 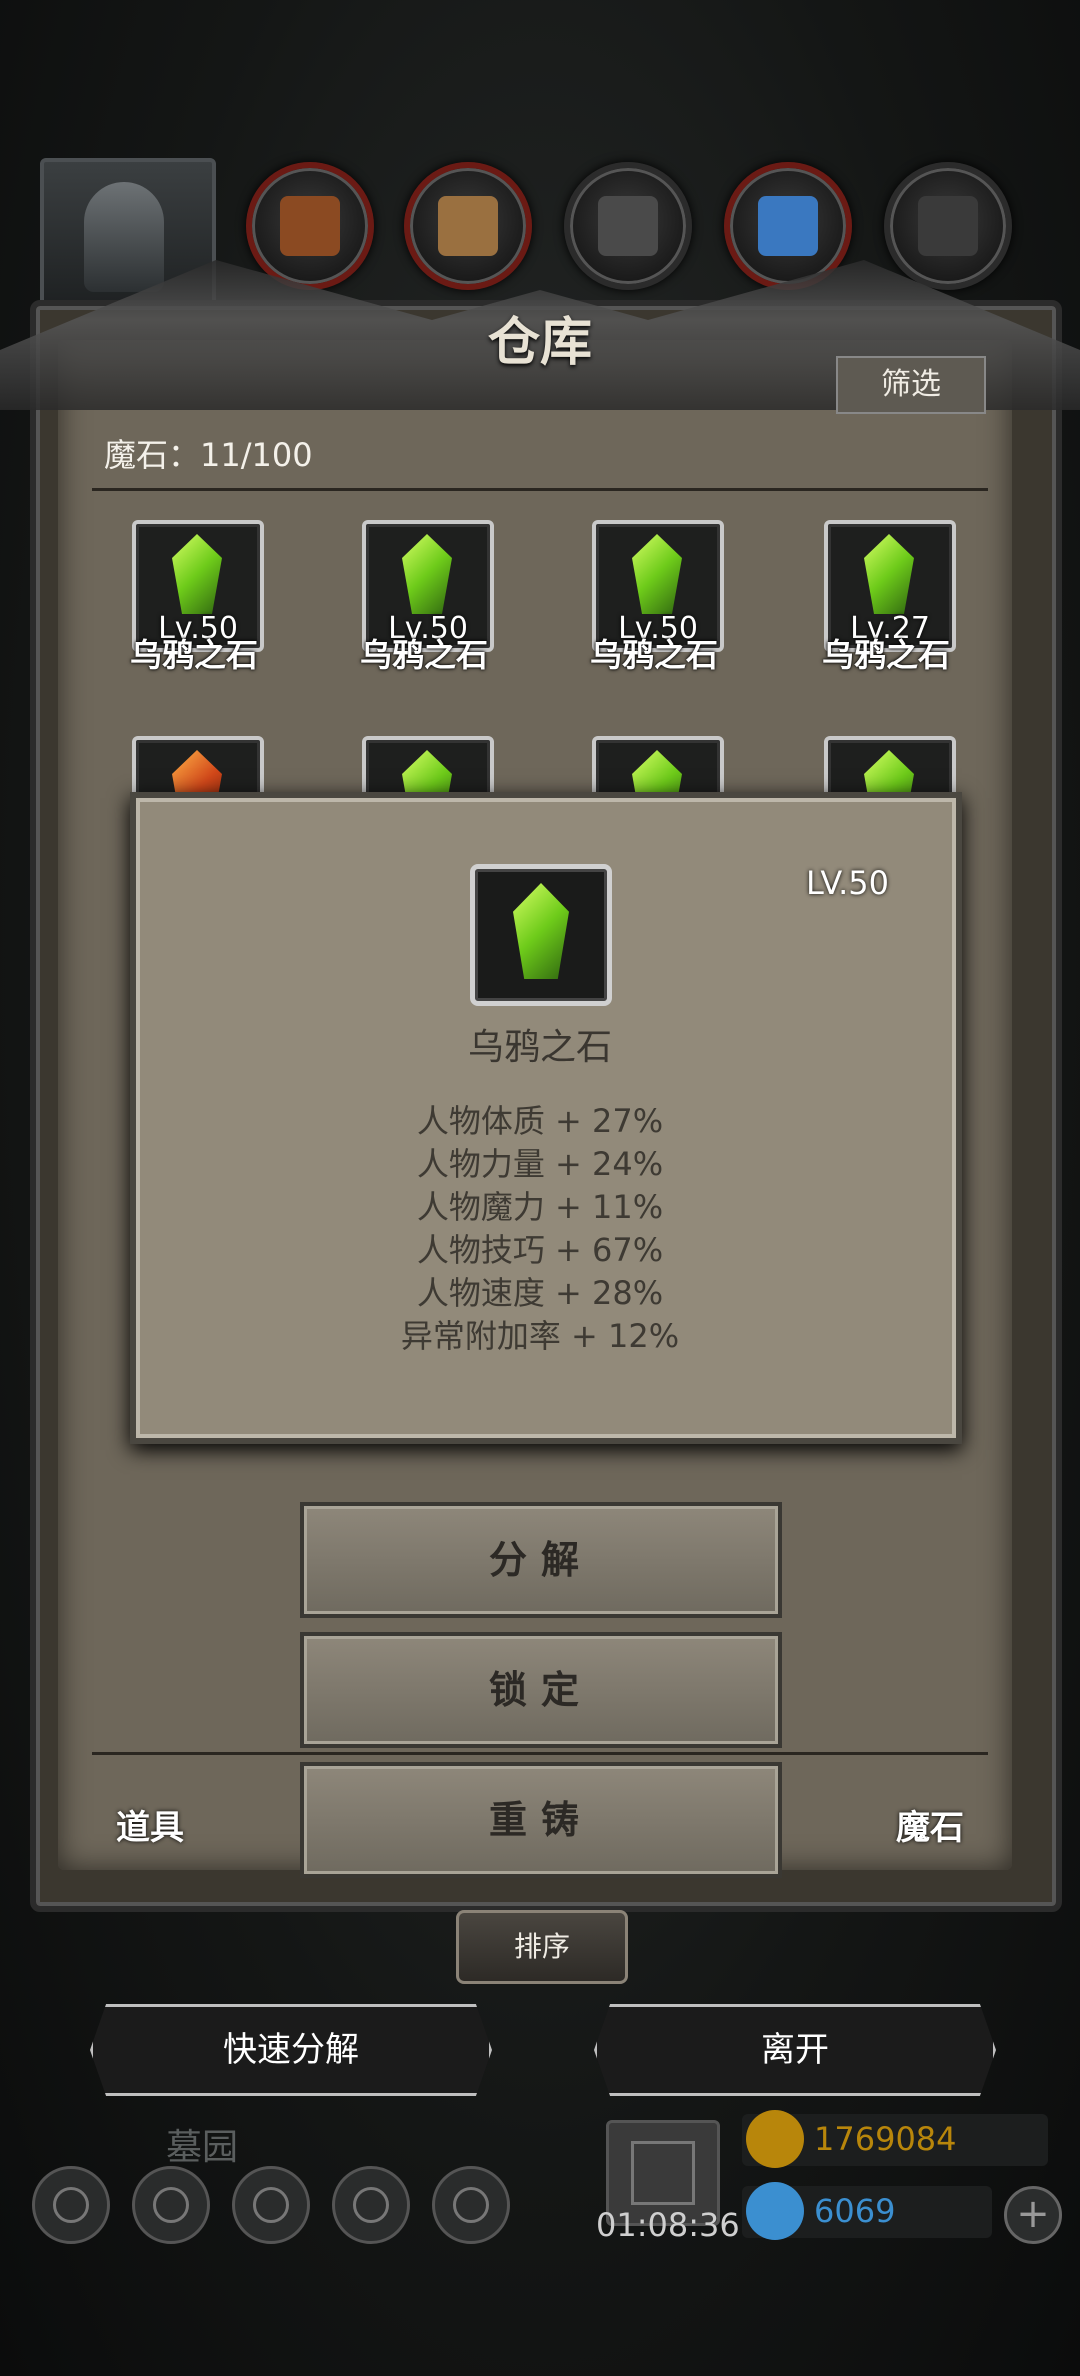 What do you see at coordinates (911, 385) in the screenshot?
I see `filter-button: 筛选` at bounding box center [911, 385].